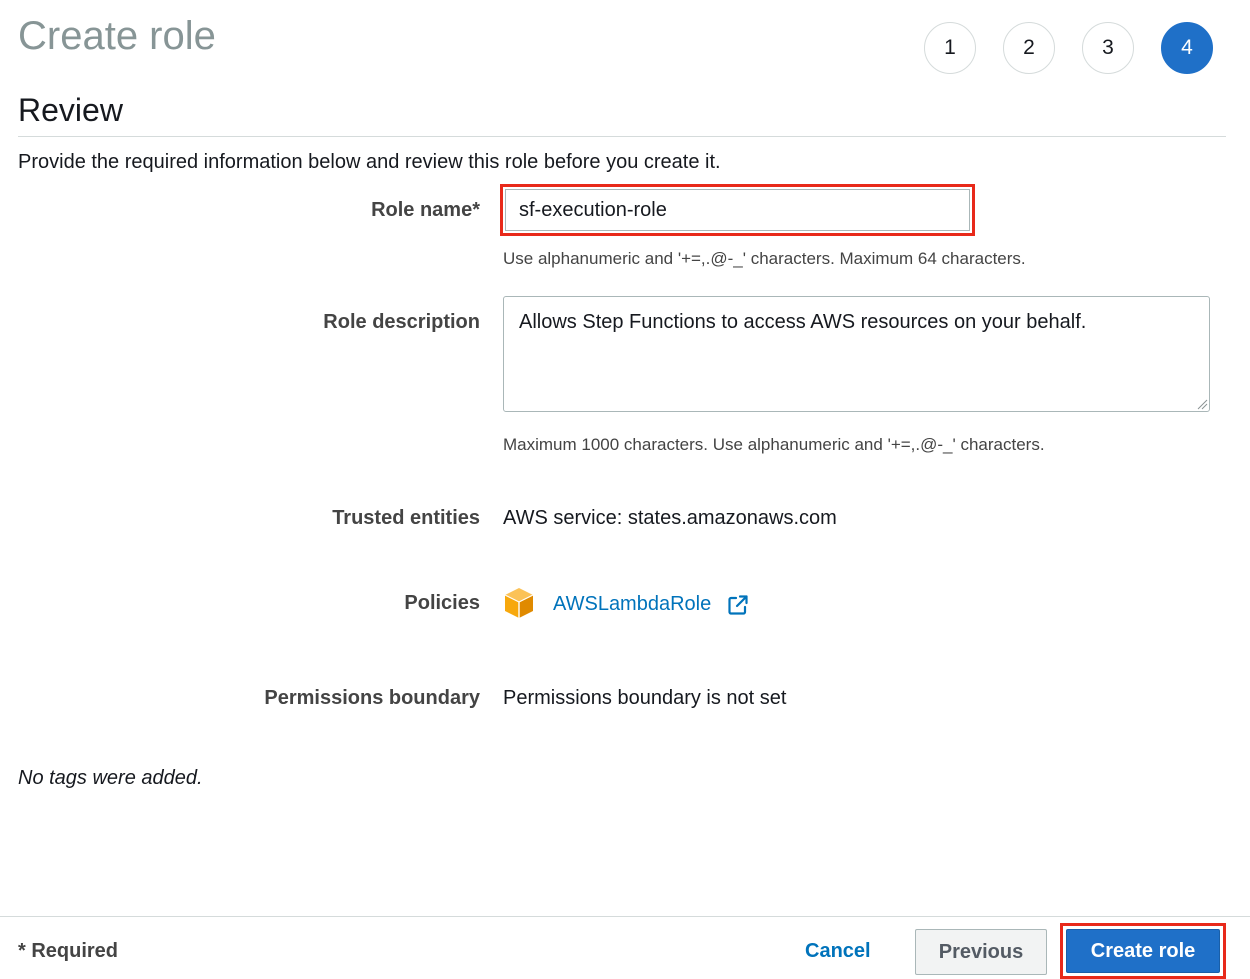  Describe the element at coordinates (442, 603) in the screenshot. I see `policies-label: Policies` at that location.